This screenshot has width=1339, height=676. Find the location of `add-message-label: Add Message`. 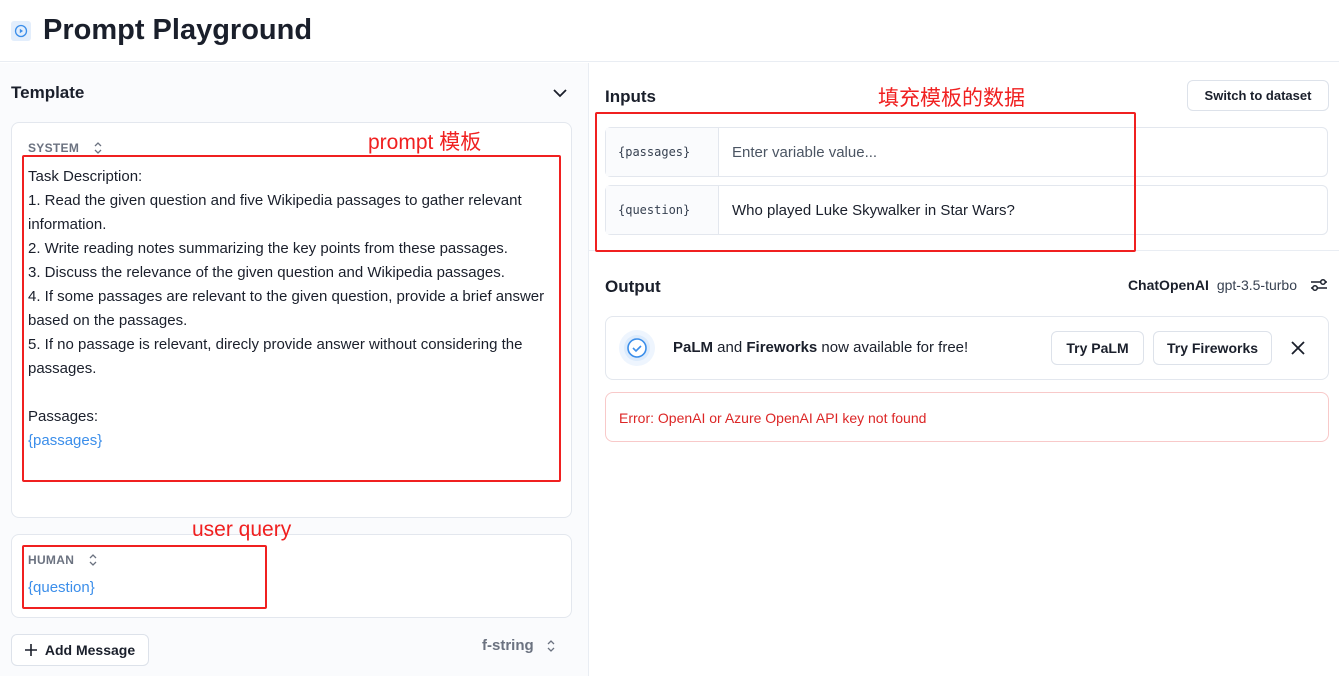

add-message-label: Add Message is located at coordinates (90, 650).